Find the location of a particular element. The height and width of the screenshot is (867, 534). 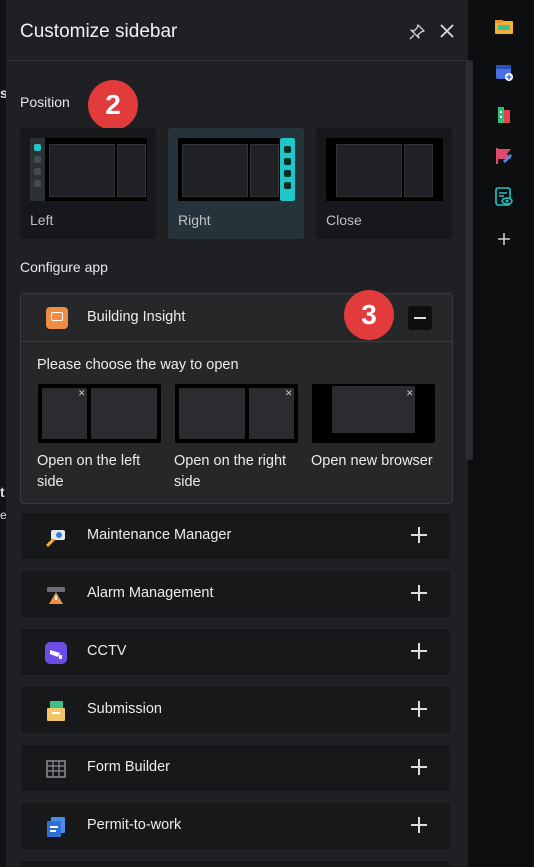

configure-app-label: Configure app is located at coordinates (64, 267).